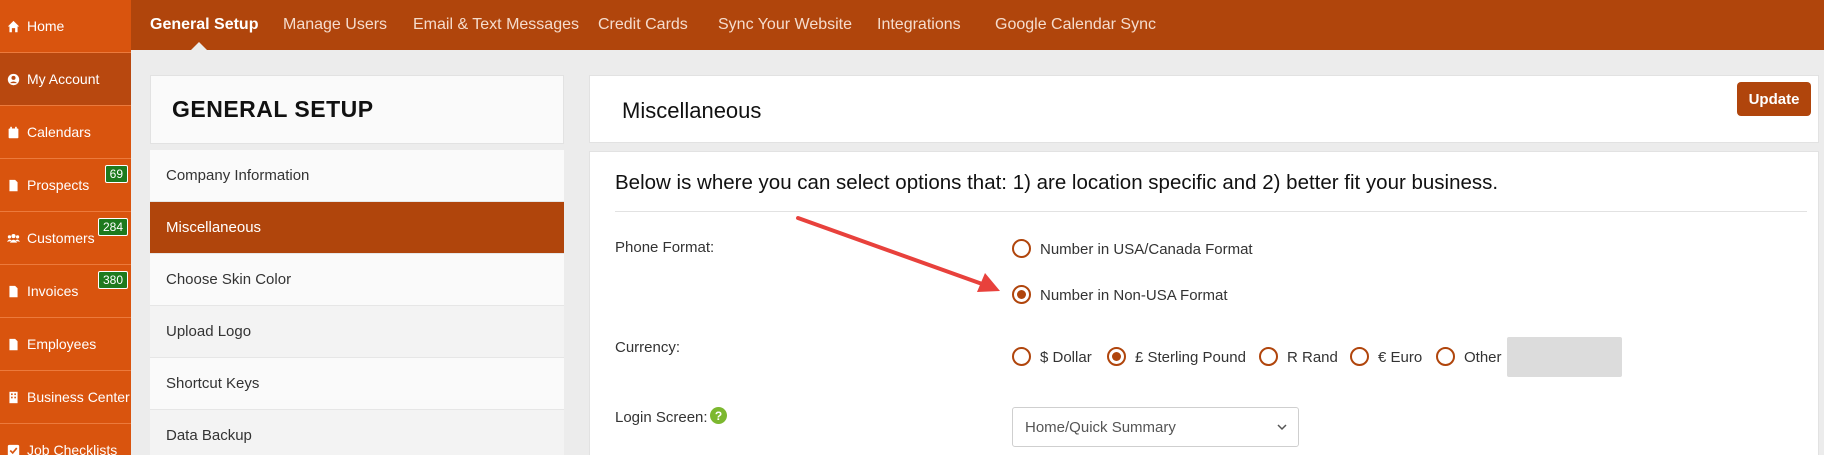  What do you see at coordinates (648, 347) in the screenshot?
I see `currency-label: Currency:` at bounding box center [648, 347].